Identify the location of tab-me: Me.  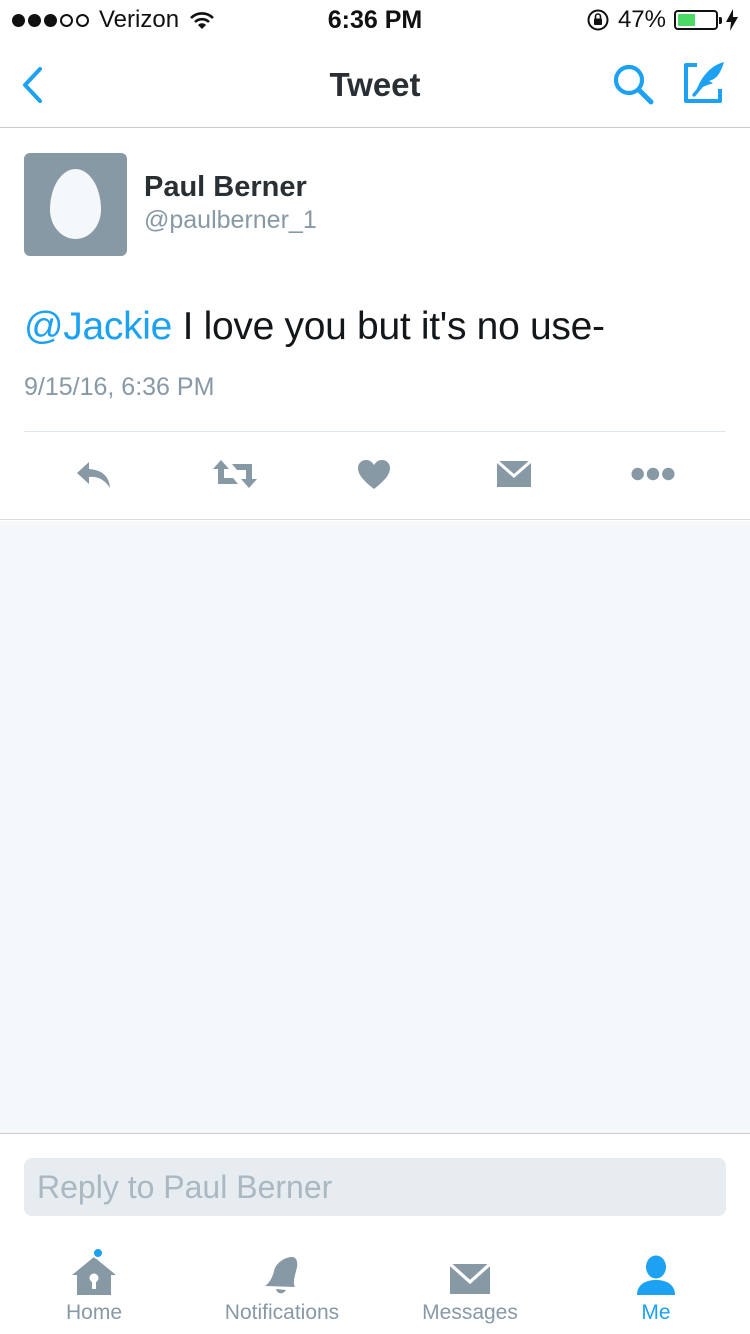
(656, 1283).